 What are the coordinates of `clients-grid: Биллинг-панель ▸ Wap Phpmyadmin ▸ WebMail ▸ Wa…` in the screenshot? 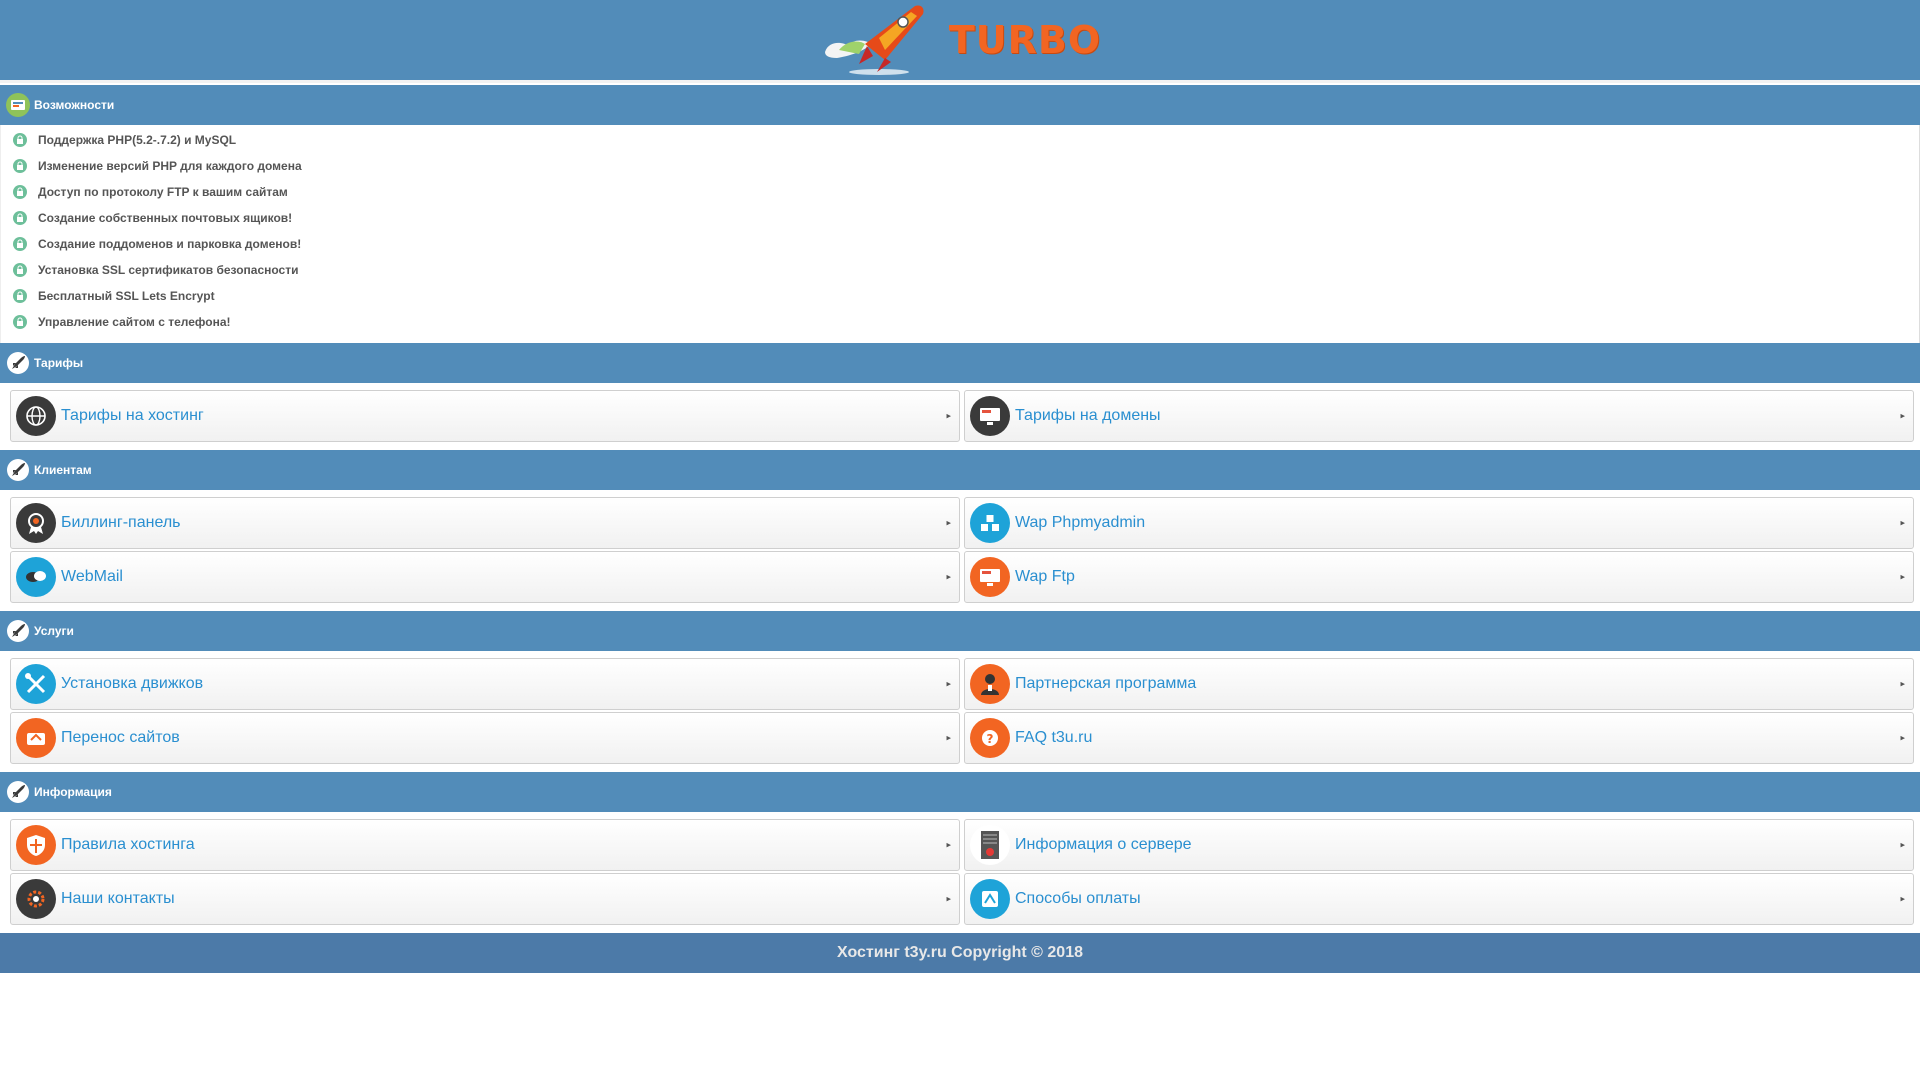 It's located at (960, 550).